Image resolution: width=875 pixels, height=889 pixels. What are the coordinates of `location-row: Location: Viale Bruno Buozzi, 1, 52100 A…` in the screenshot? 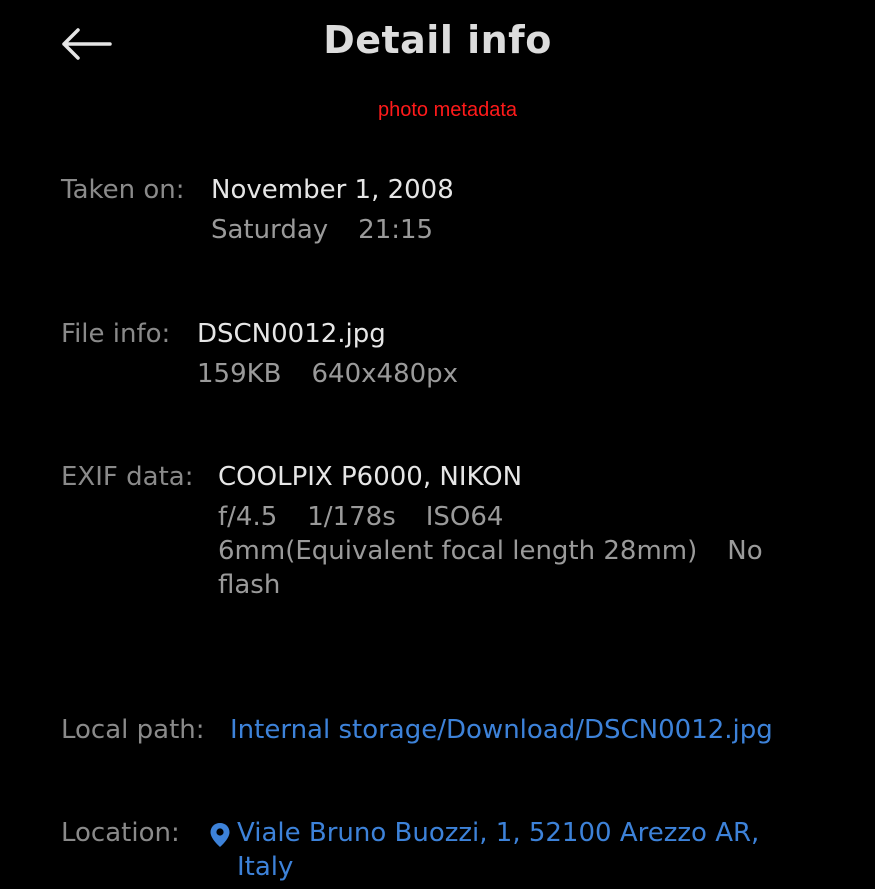 It's located at (419, 850).